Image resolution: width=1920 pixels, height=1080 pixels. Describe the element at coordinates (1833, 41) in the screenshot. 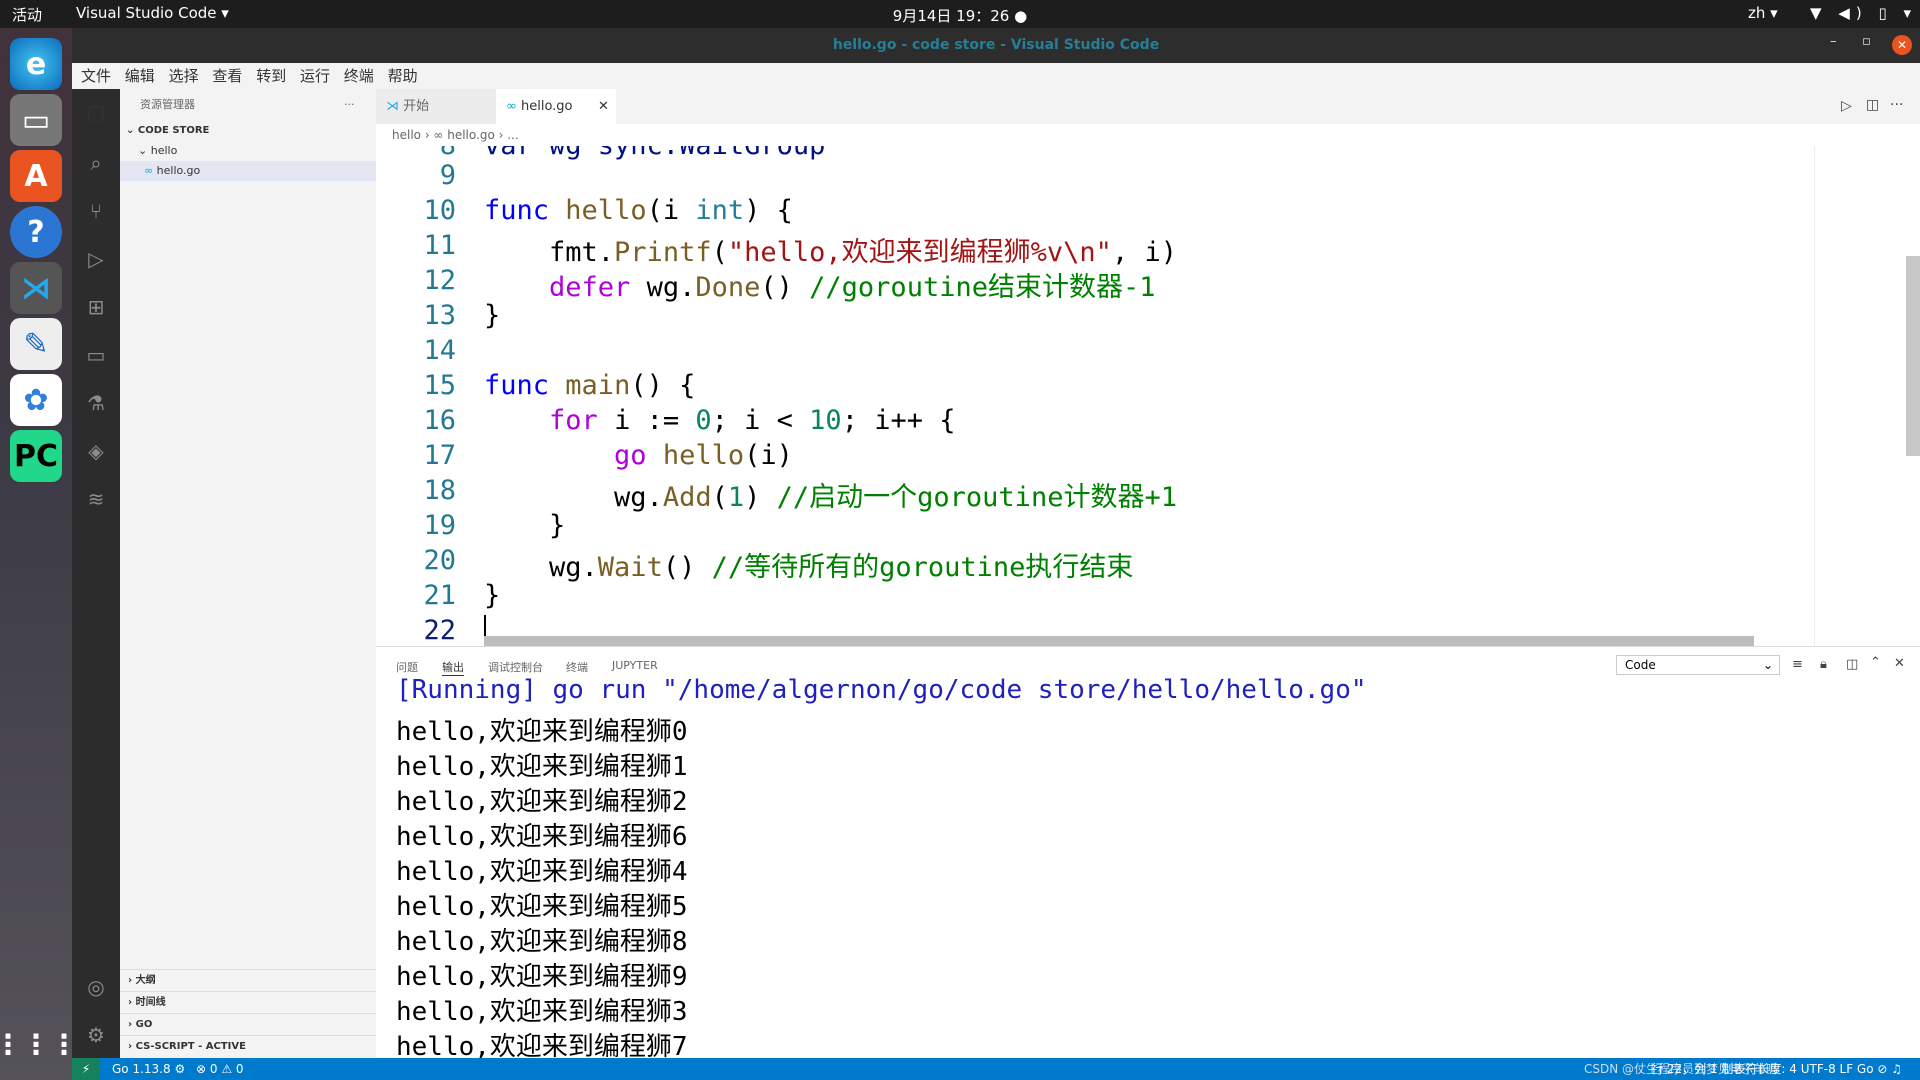

I see `minimize-button: –` at that location.